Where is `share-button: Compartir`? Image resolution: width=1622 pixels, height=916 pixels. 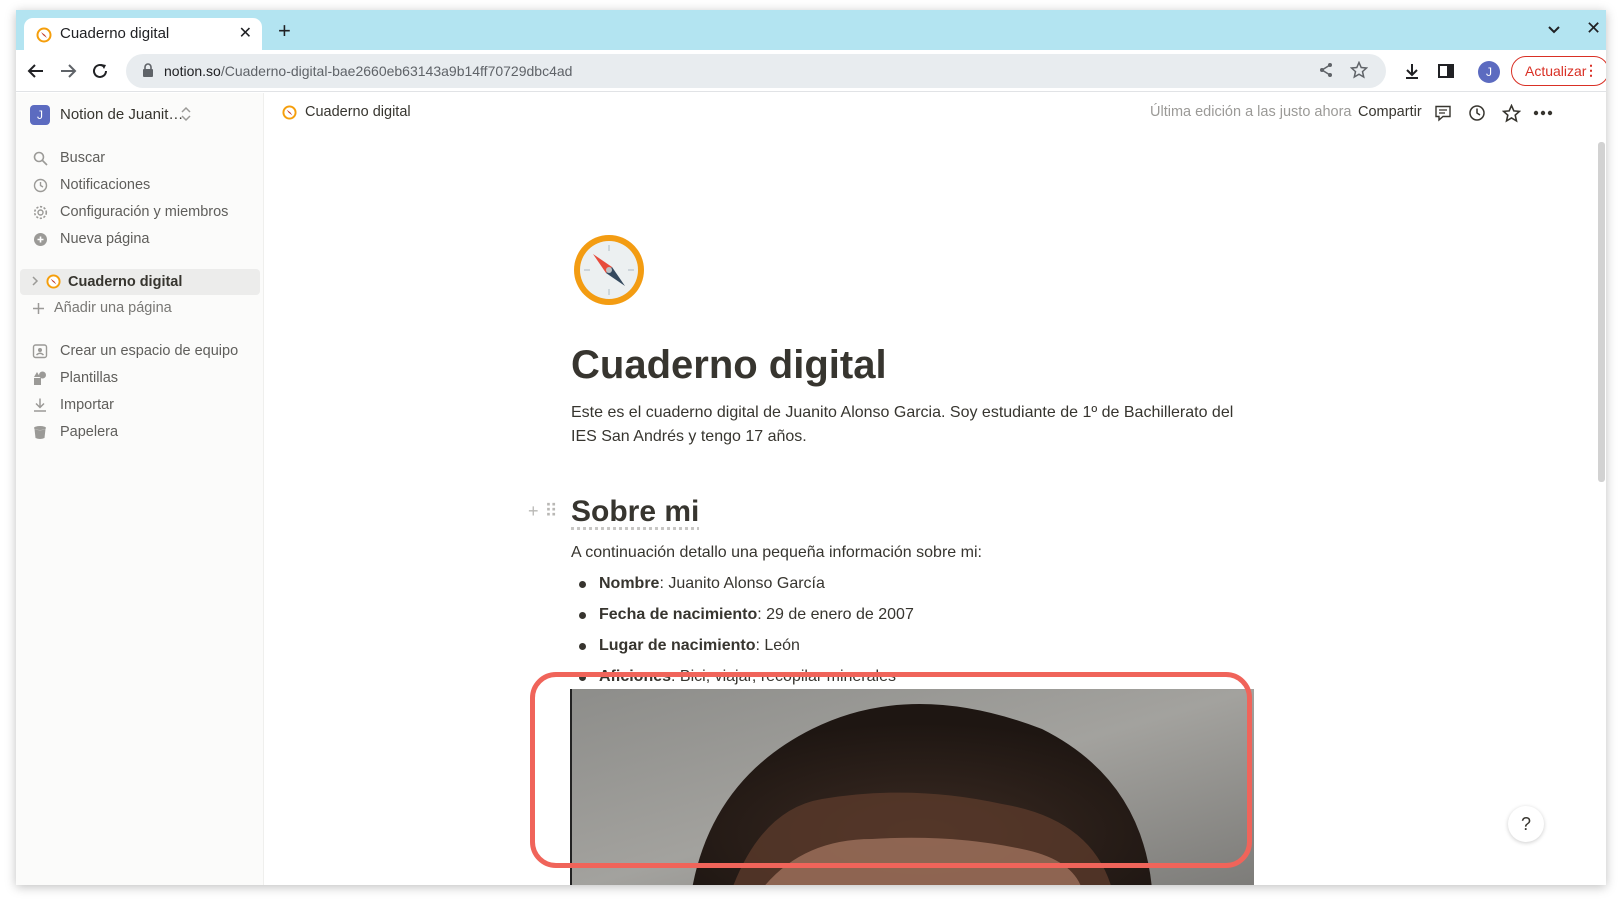 share-button: Compartir is located at coordinates (1390, 112).